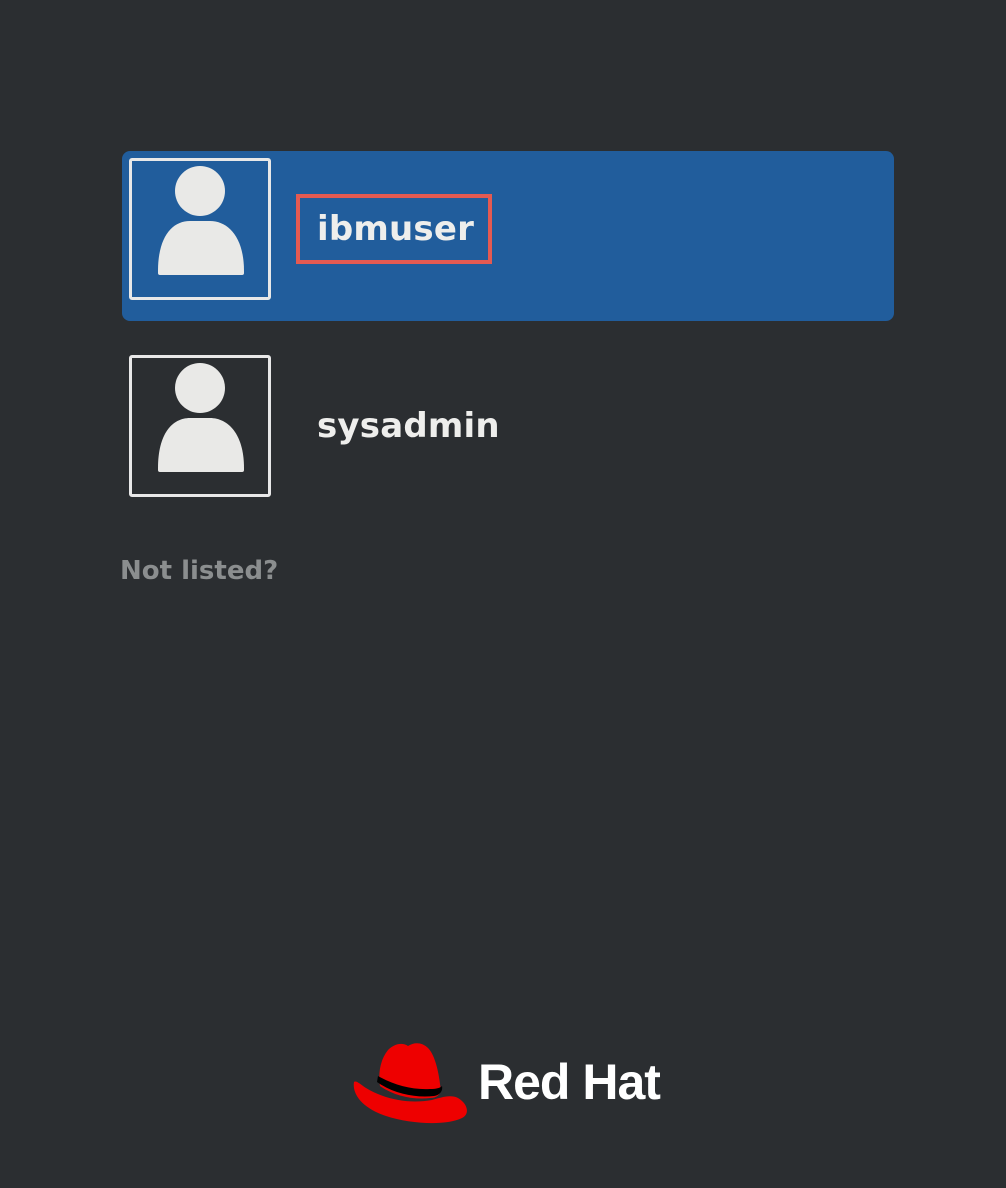  Describe the element at coordinates (410, 1083) in the screenshot. I see `red-hat-fedora-icon` at that location.